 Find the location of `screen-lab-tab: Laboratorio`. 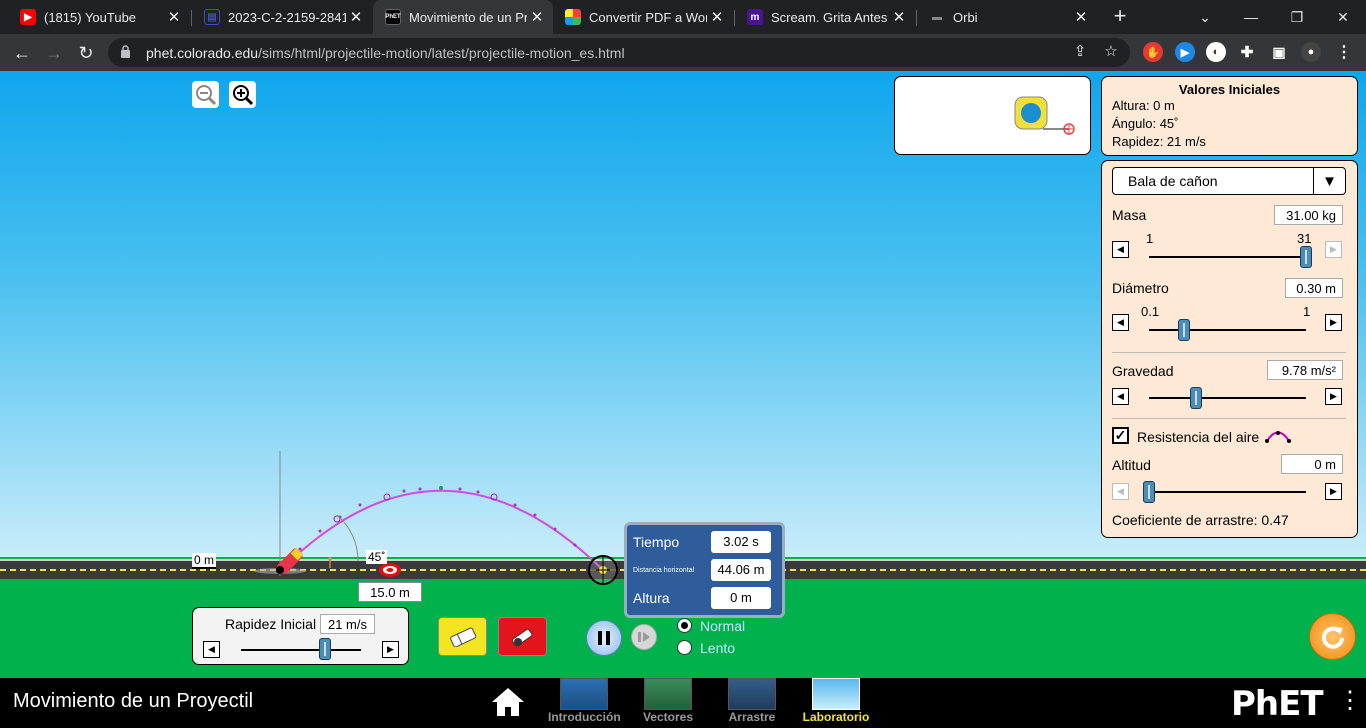

screen-lab-tab: Laboratorio is located at coordinates (836, 703).